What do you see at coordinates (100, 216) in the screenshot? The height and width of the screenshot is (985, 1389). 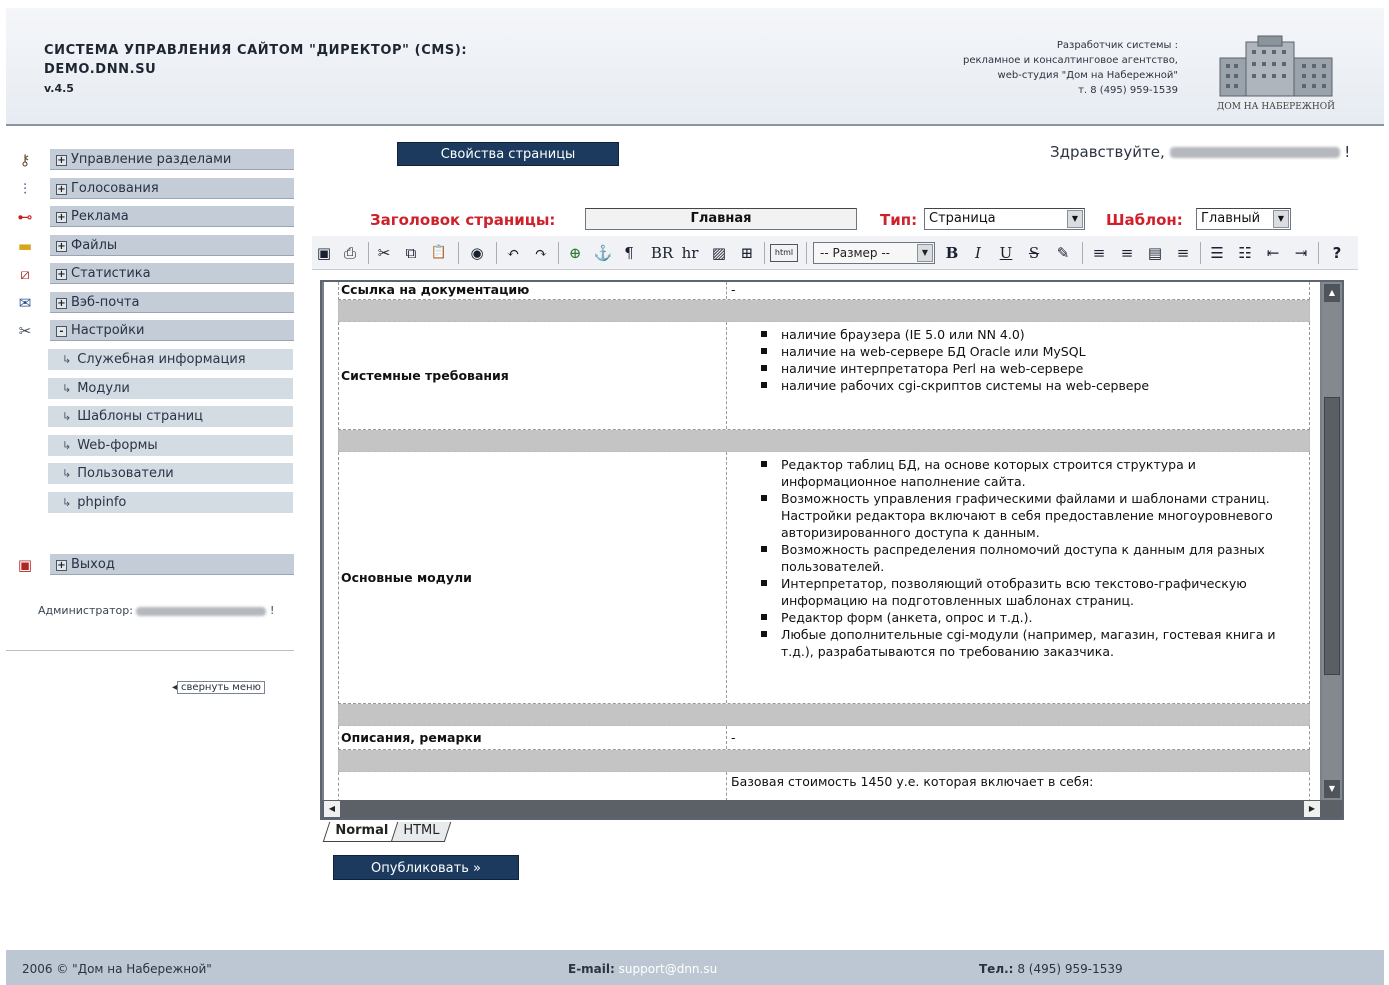 I see `sidebar-item-label: Реклама` at bounding box center [100, 216].